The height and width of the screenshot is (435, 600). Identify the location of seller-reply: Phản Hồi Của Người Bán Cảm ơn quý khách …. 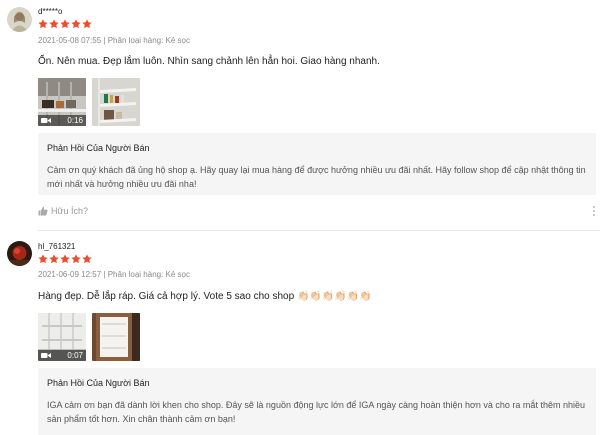
(317, 164).